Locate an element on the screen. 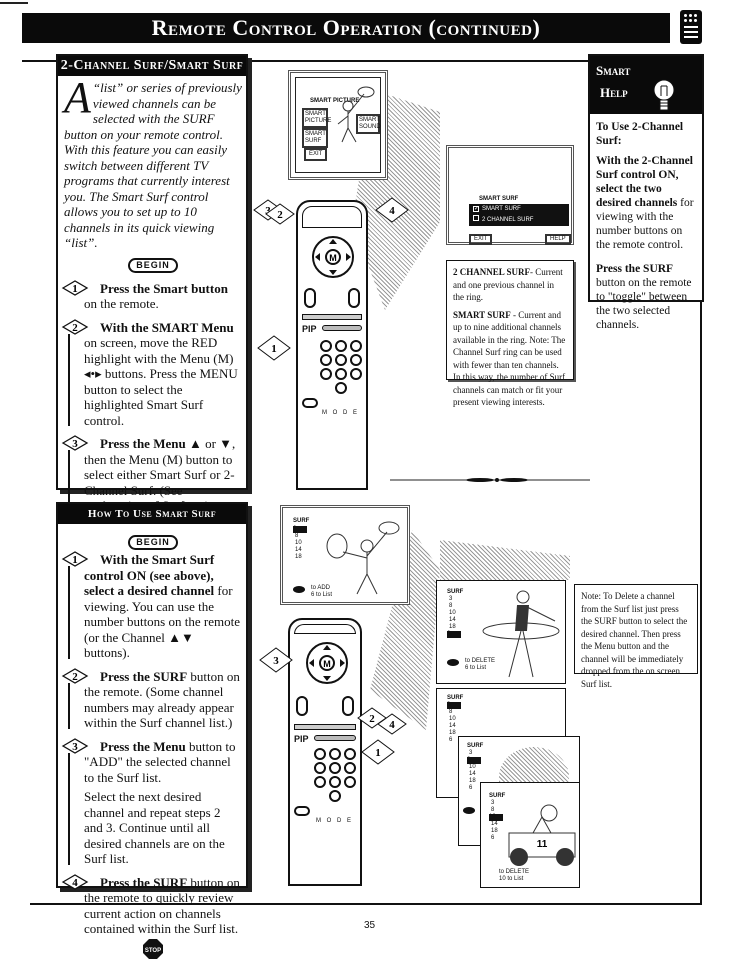  callout-3-2-arrow-icon: 32 is located at coordinates (274, 212).